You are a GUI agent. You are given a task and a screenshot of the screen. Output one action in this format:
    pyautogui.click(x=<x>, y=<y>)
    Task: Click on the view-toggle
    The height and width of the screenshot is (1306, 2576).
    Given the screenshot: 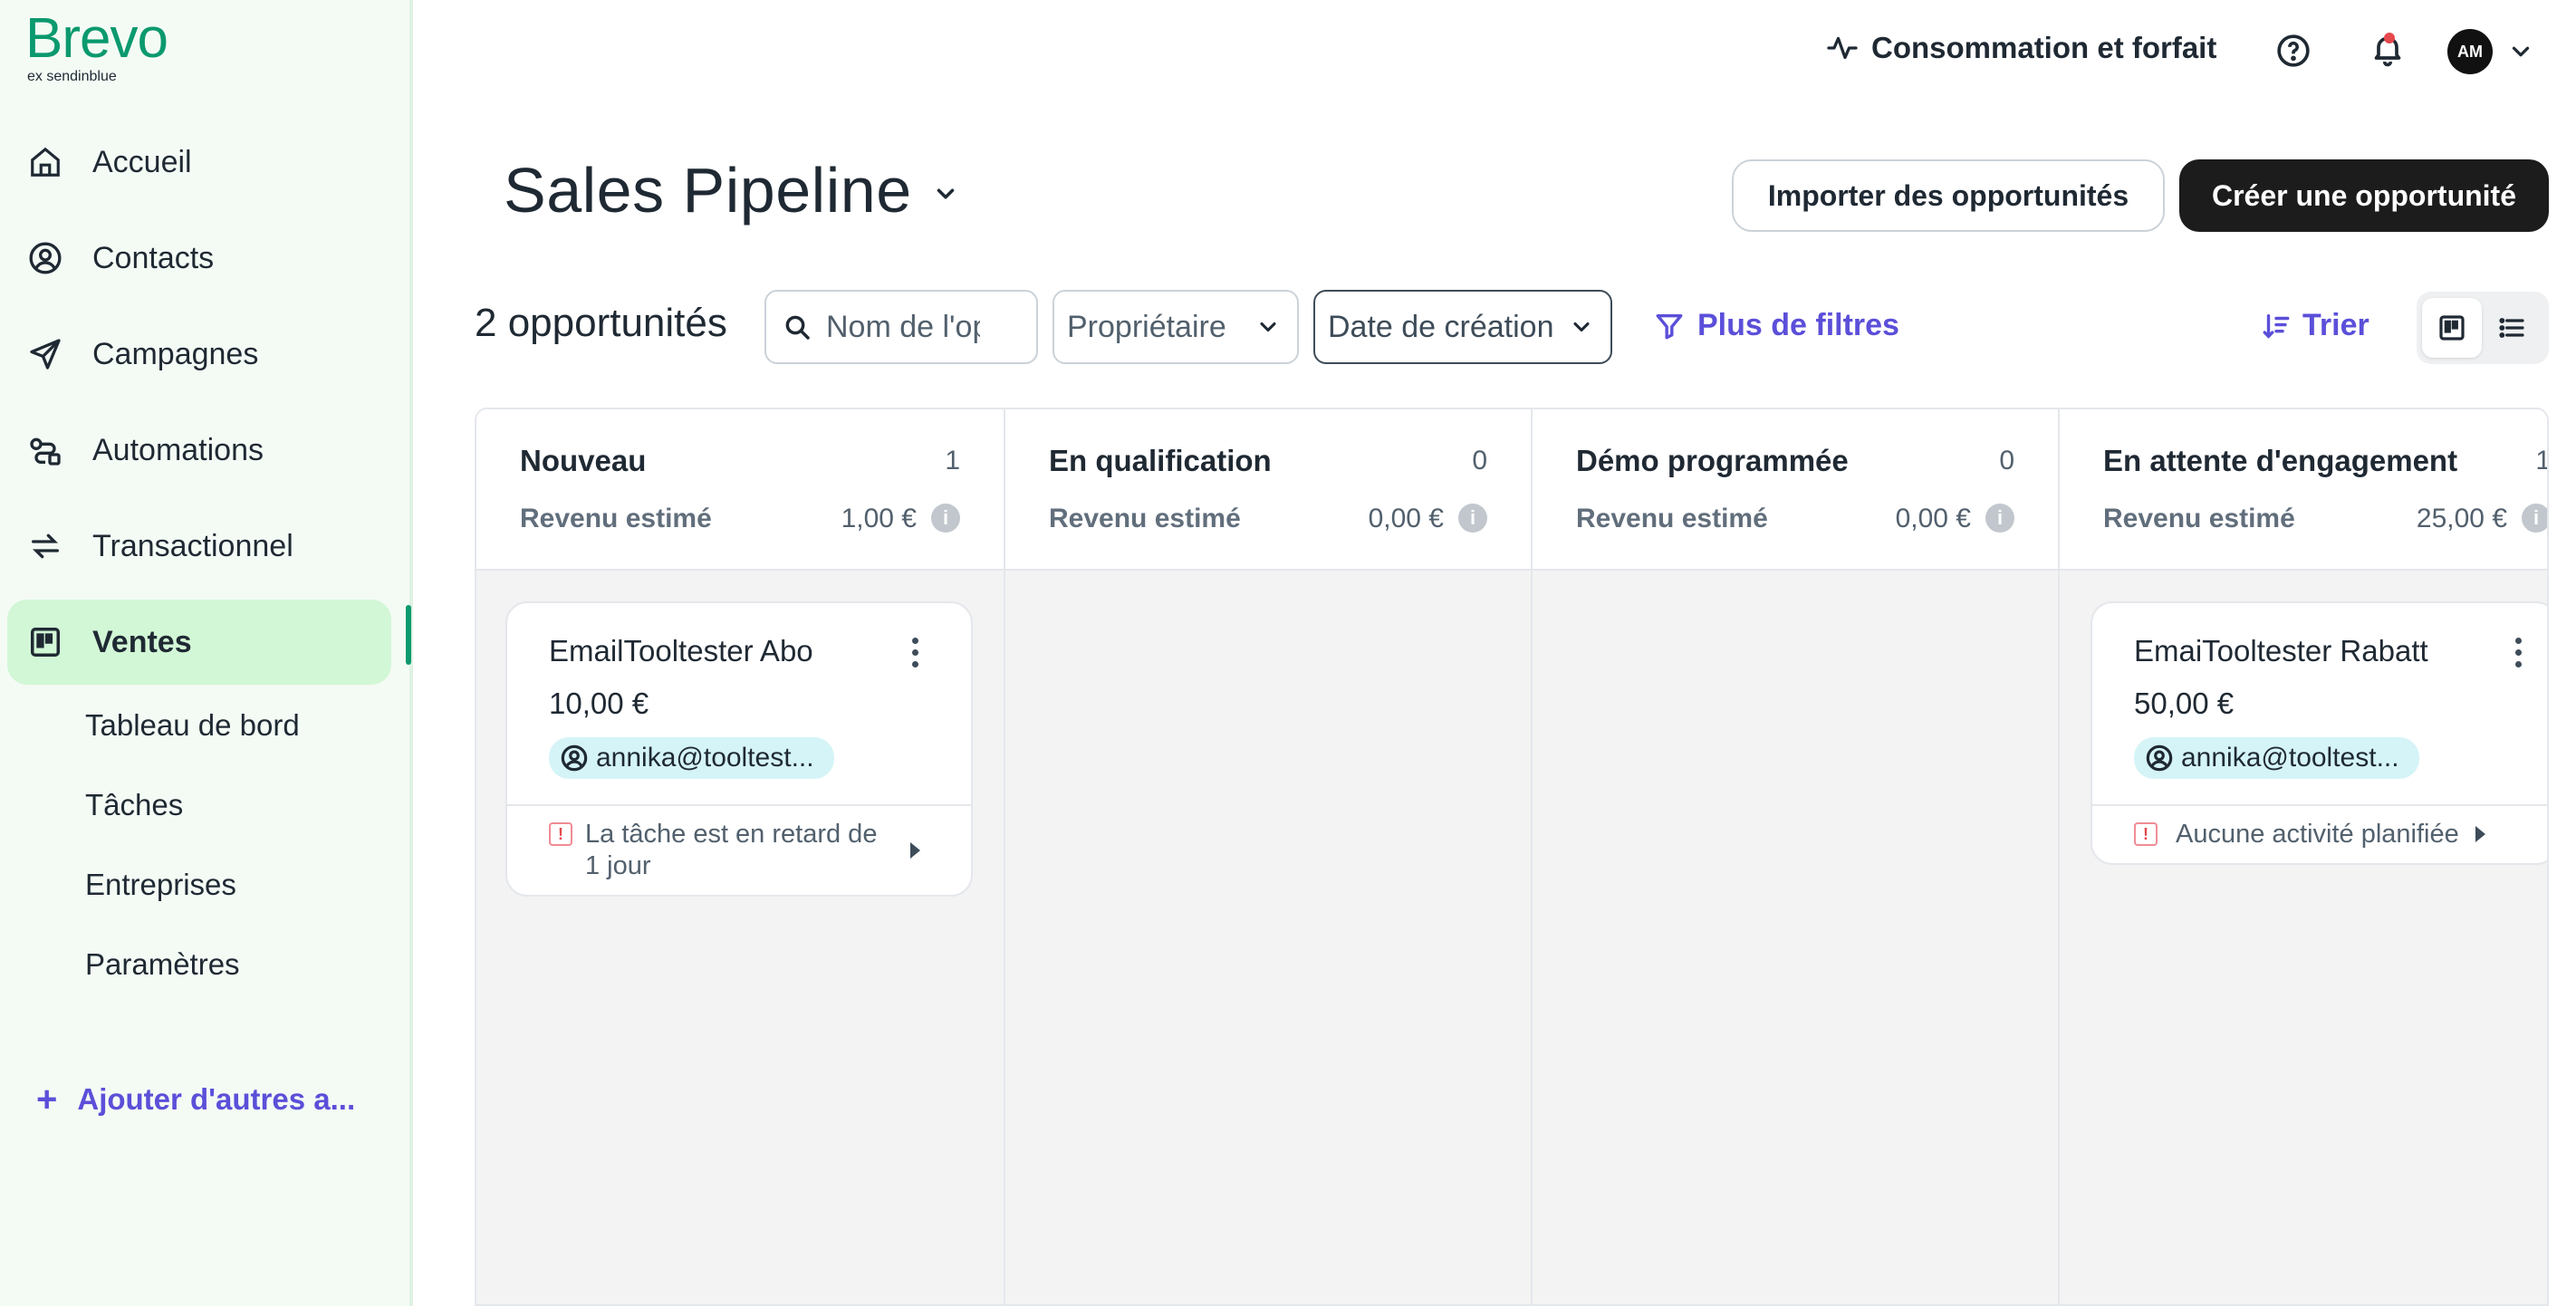 What is the action you would take?
    pyautogui.click(x=2483, y=328)
    